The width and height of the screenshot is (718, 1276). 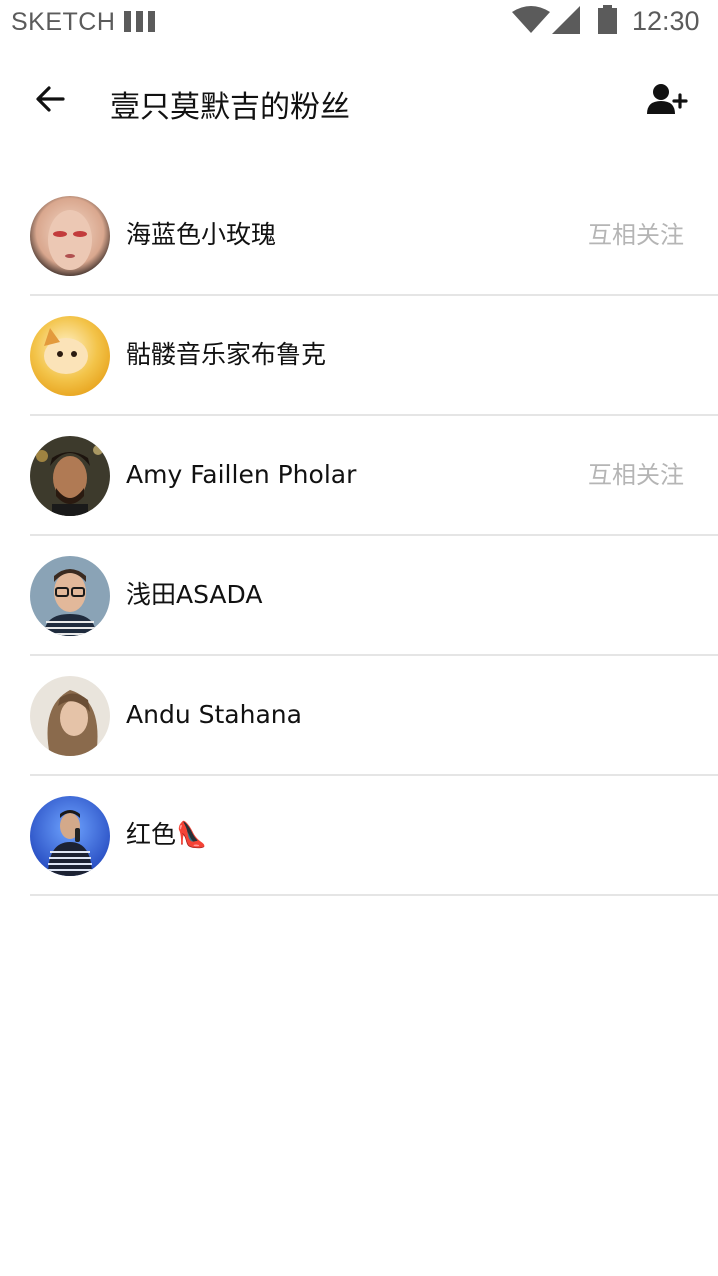 What do you see at coordinates (374, 476) in the screenshot?
I see `fan-list-item: Amy Faillen Pholar 互相关注` at bounding box center [374, 476].